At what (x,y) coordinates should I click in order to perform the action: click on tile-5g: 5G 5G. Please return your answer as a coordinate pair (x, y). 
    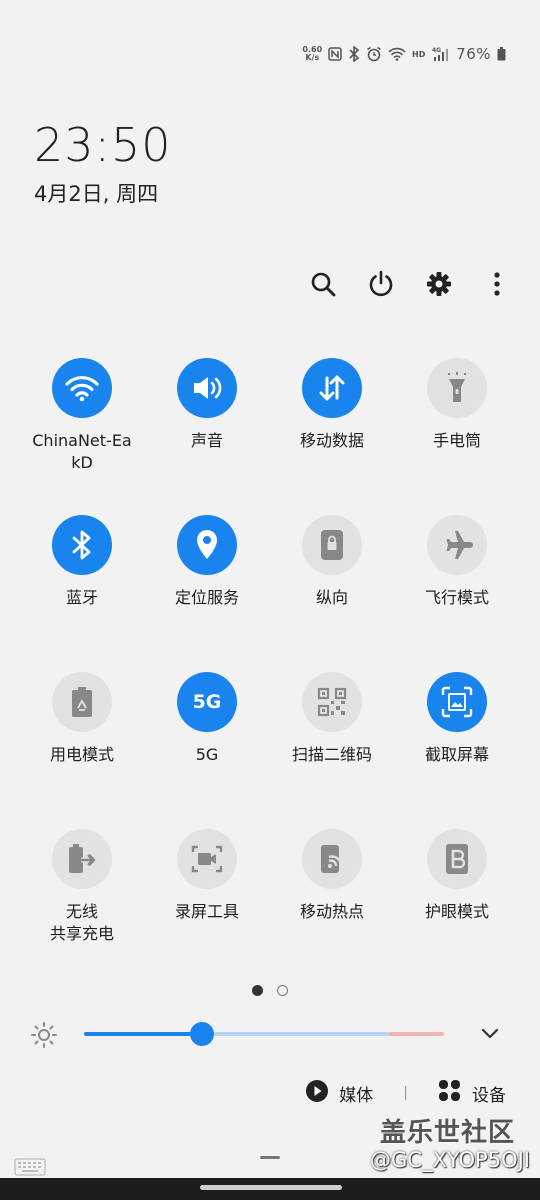
    Looking at the image, I should click on (207, 719).